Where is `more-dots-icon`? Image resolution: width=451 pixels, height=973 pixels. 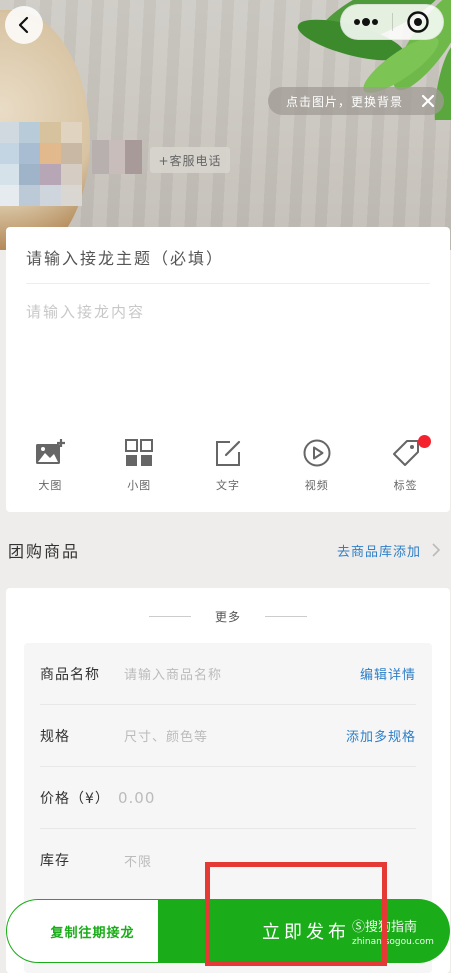
more-dots-icon is located at coordinates (366, 22).